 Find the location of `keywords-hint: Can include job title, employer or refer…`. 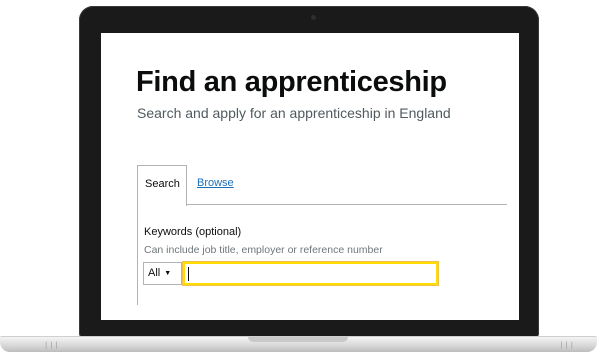

keywords-hint: Can include job title, employer or refer… is located at coordinates (263, 250).